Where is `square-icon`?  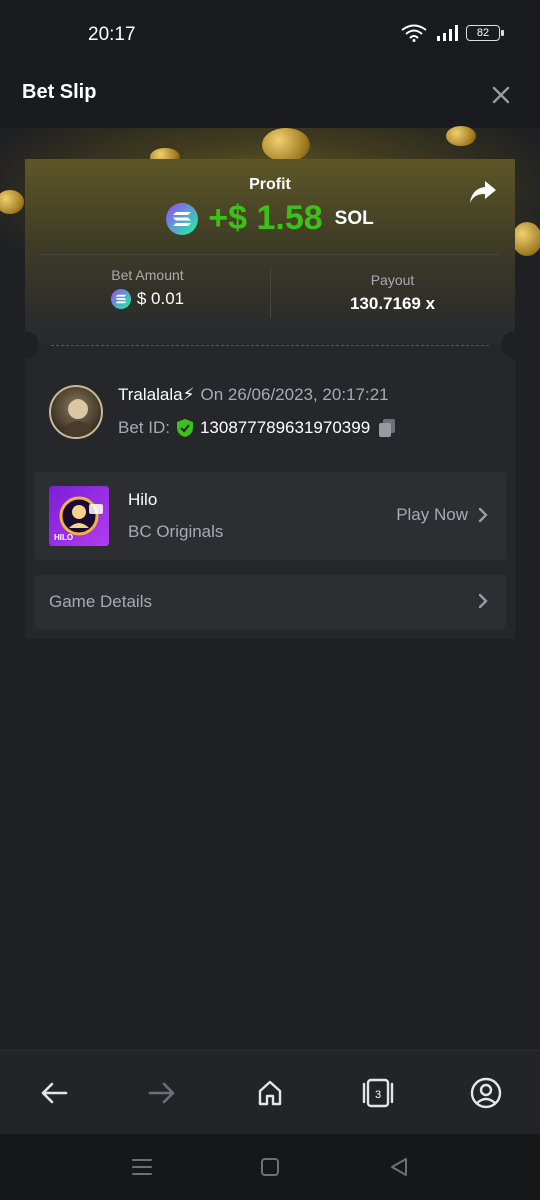
square-icon is located at coordinates (270, 1167).